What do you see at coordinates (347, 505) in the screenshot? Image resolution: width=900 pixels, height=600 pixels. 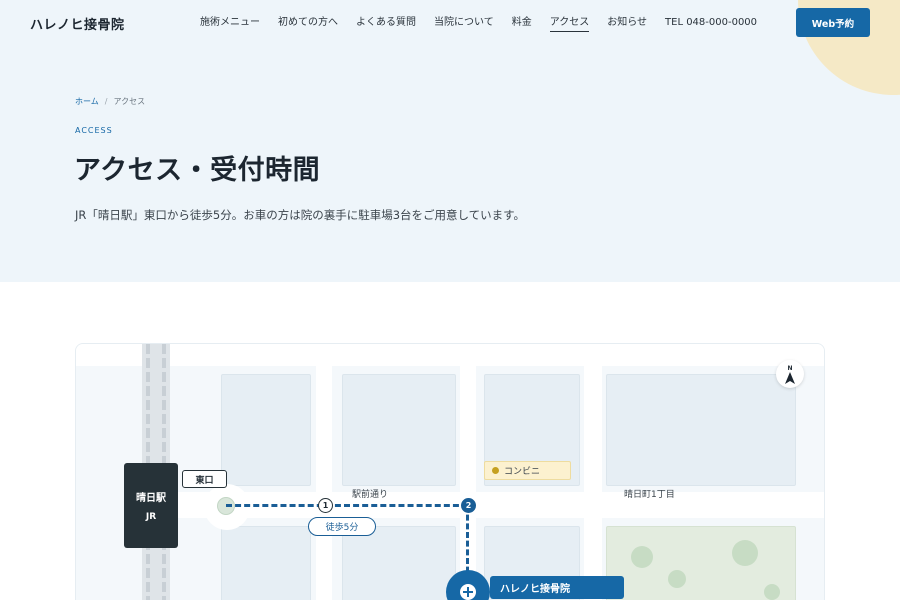 I see `walking-route` at bounding box center [347, 505].